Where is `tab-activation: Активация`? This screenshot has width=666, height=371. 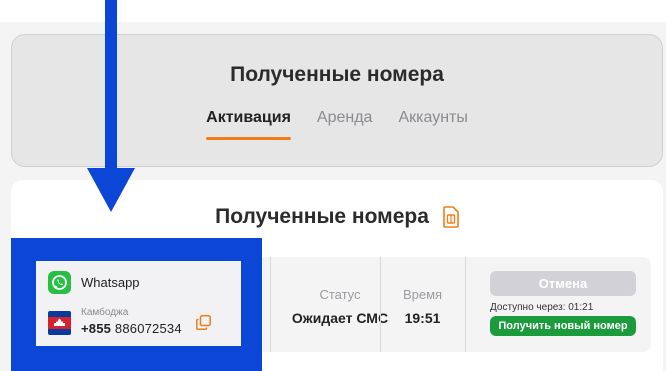 tab-activation: Активация is located at coordinates (248, 124).